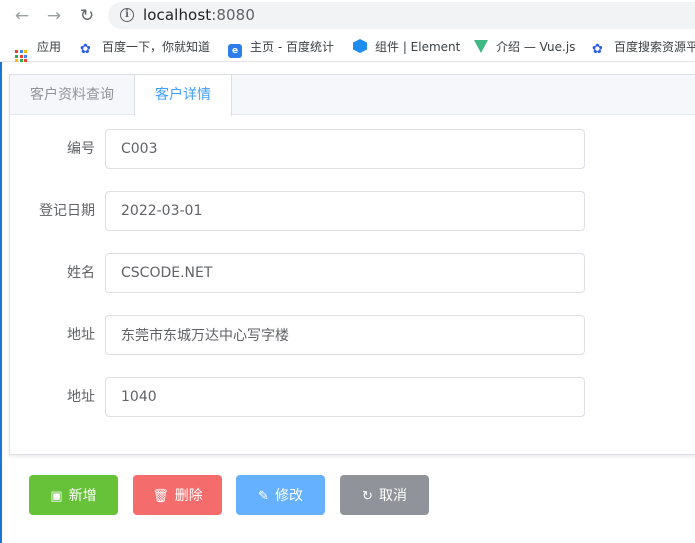 This screenshot has width=695, height=543. I want to click on vue-logo-icon, so click(481, 46).